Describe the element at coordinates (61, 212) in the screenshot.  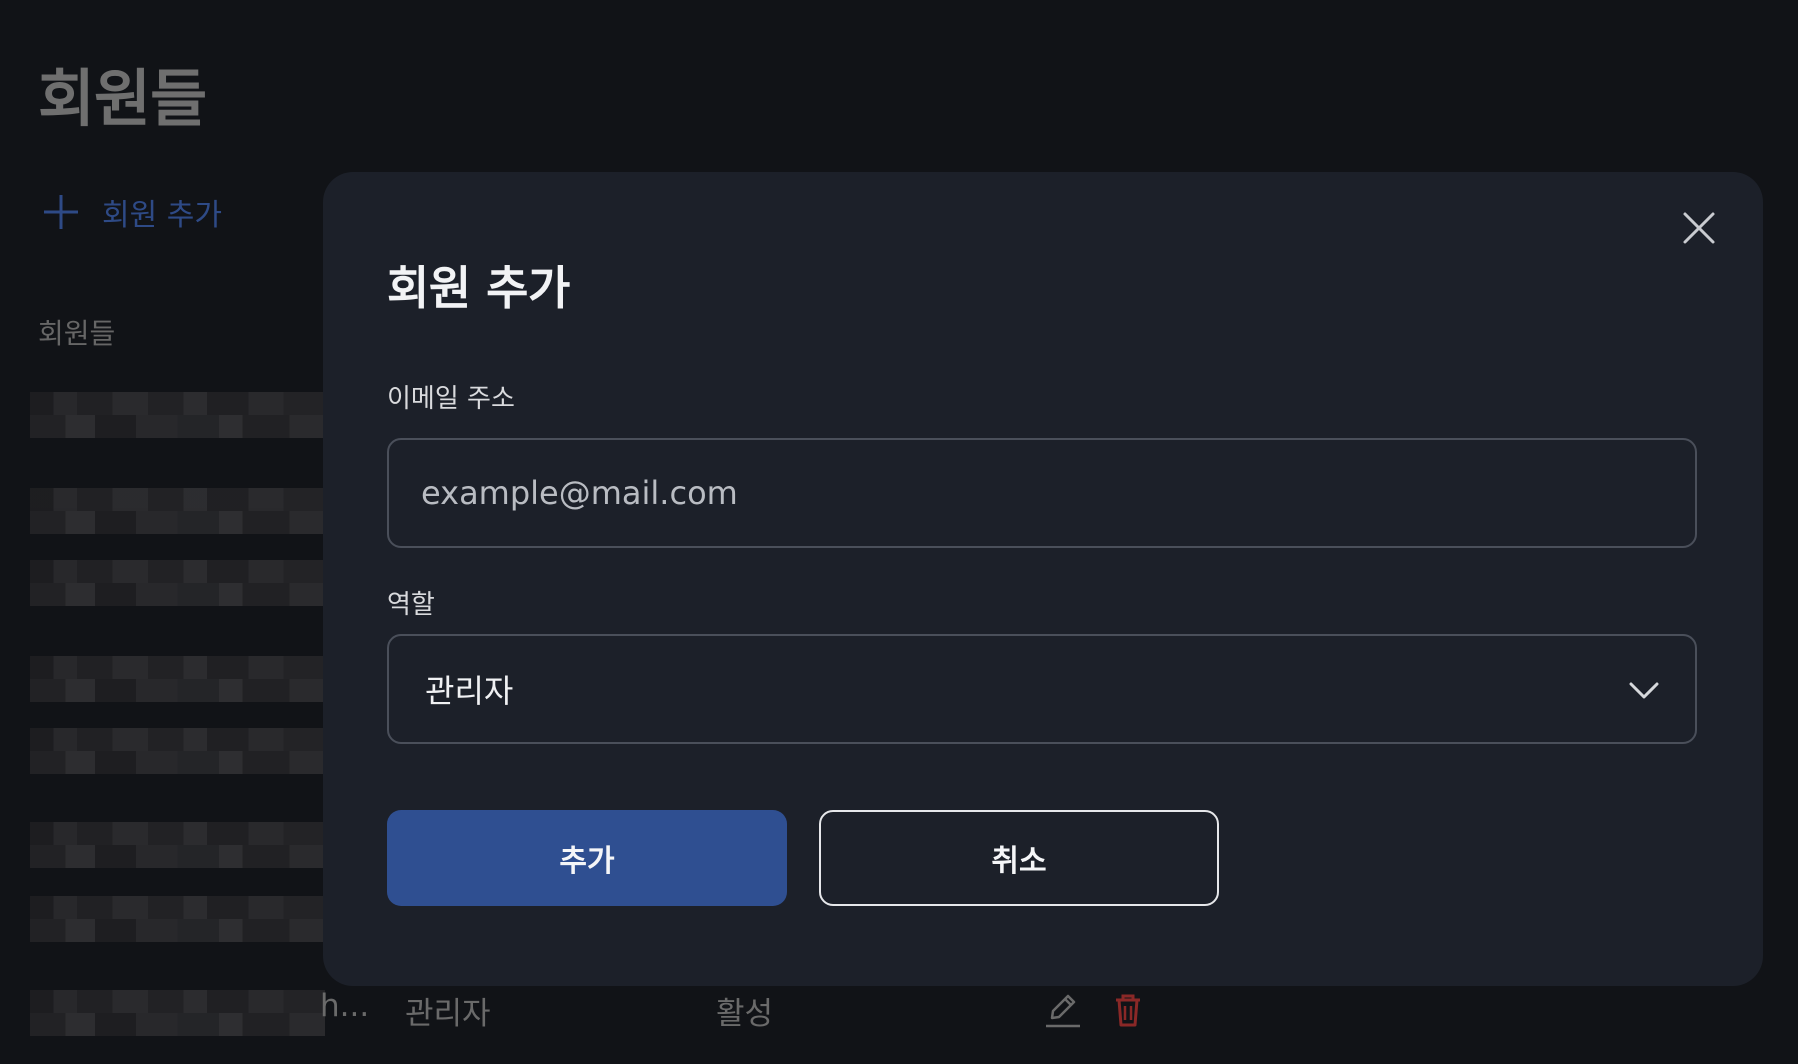
I see `plus-icon` at that location.